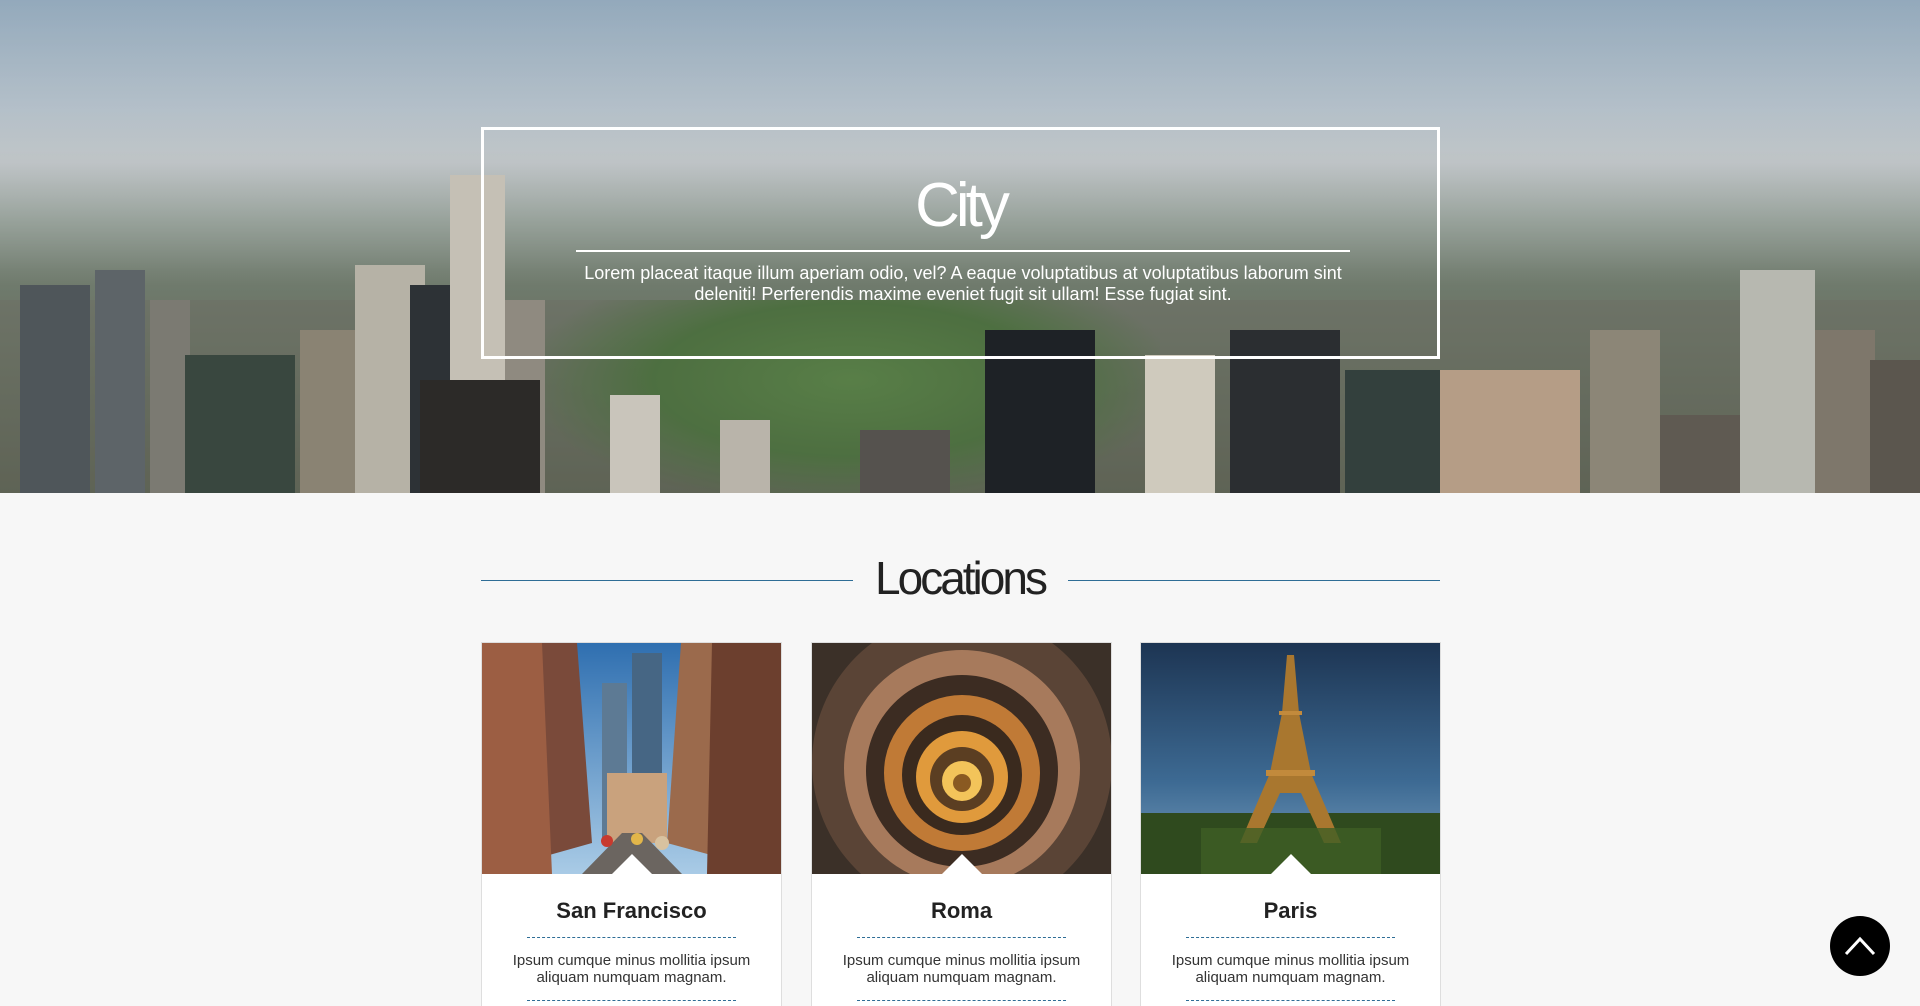 The height and width of the screenshot is (1006, 1920). I want to click on hero-divider, so click(963, 251).